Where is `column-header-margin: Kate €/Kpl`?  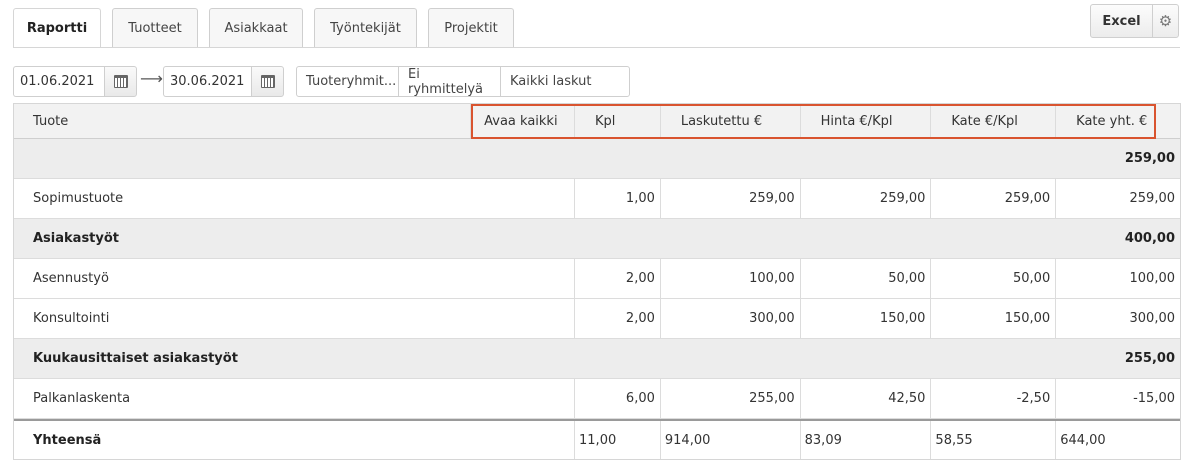 column-header-margin: Kate €/Kpl is located at coordinates (992, 121).